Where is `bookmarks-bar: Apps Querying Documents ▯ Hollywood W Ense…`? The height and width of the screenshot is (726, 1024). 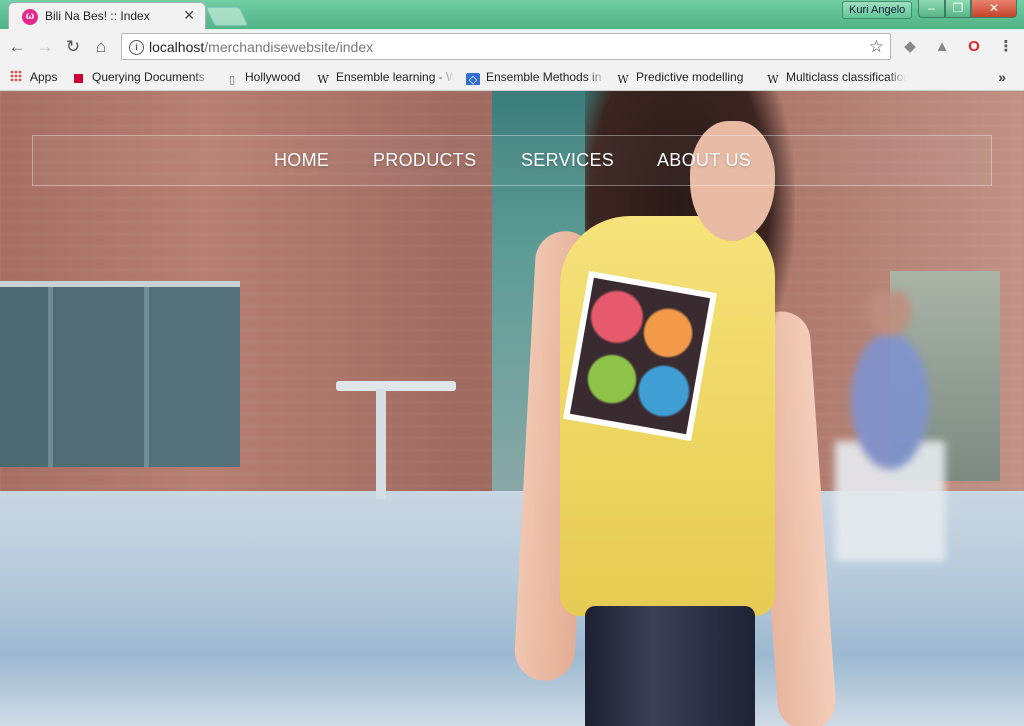
bookmarks-bar: Apps Querying Documents ▯ Hollywood W Ense… is located at coordinates (512, 77).